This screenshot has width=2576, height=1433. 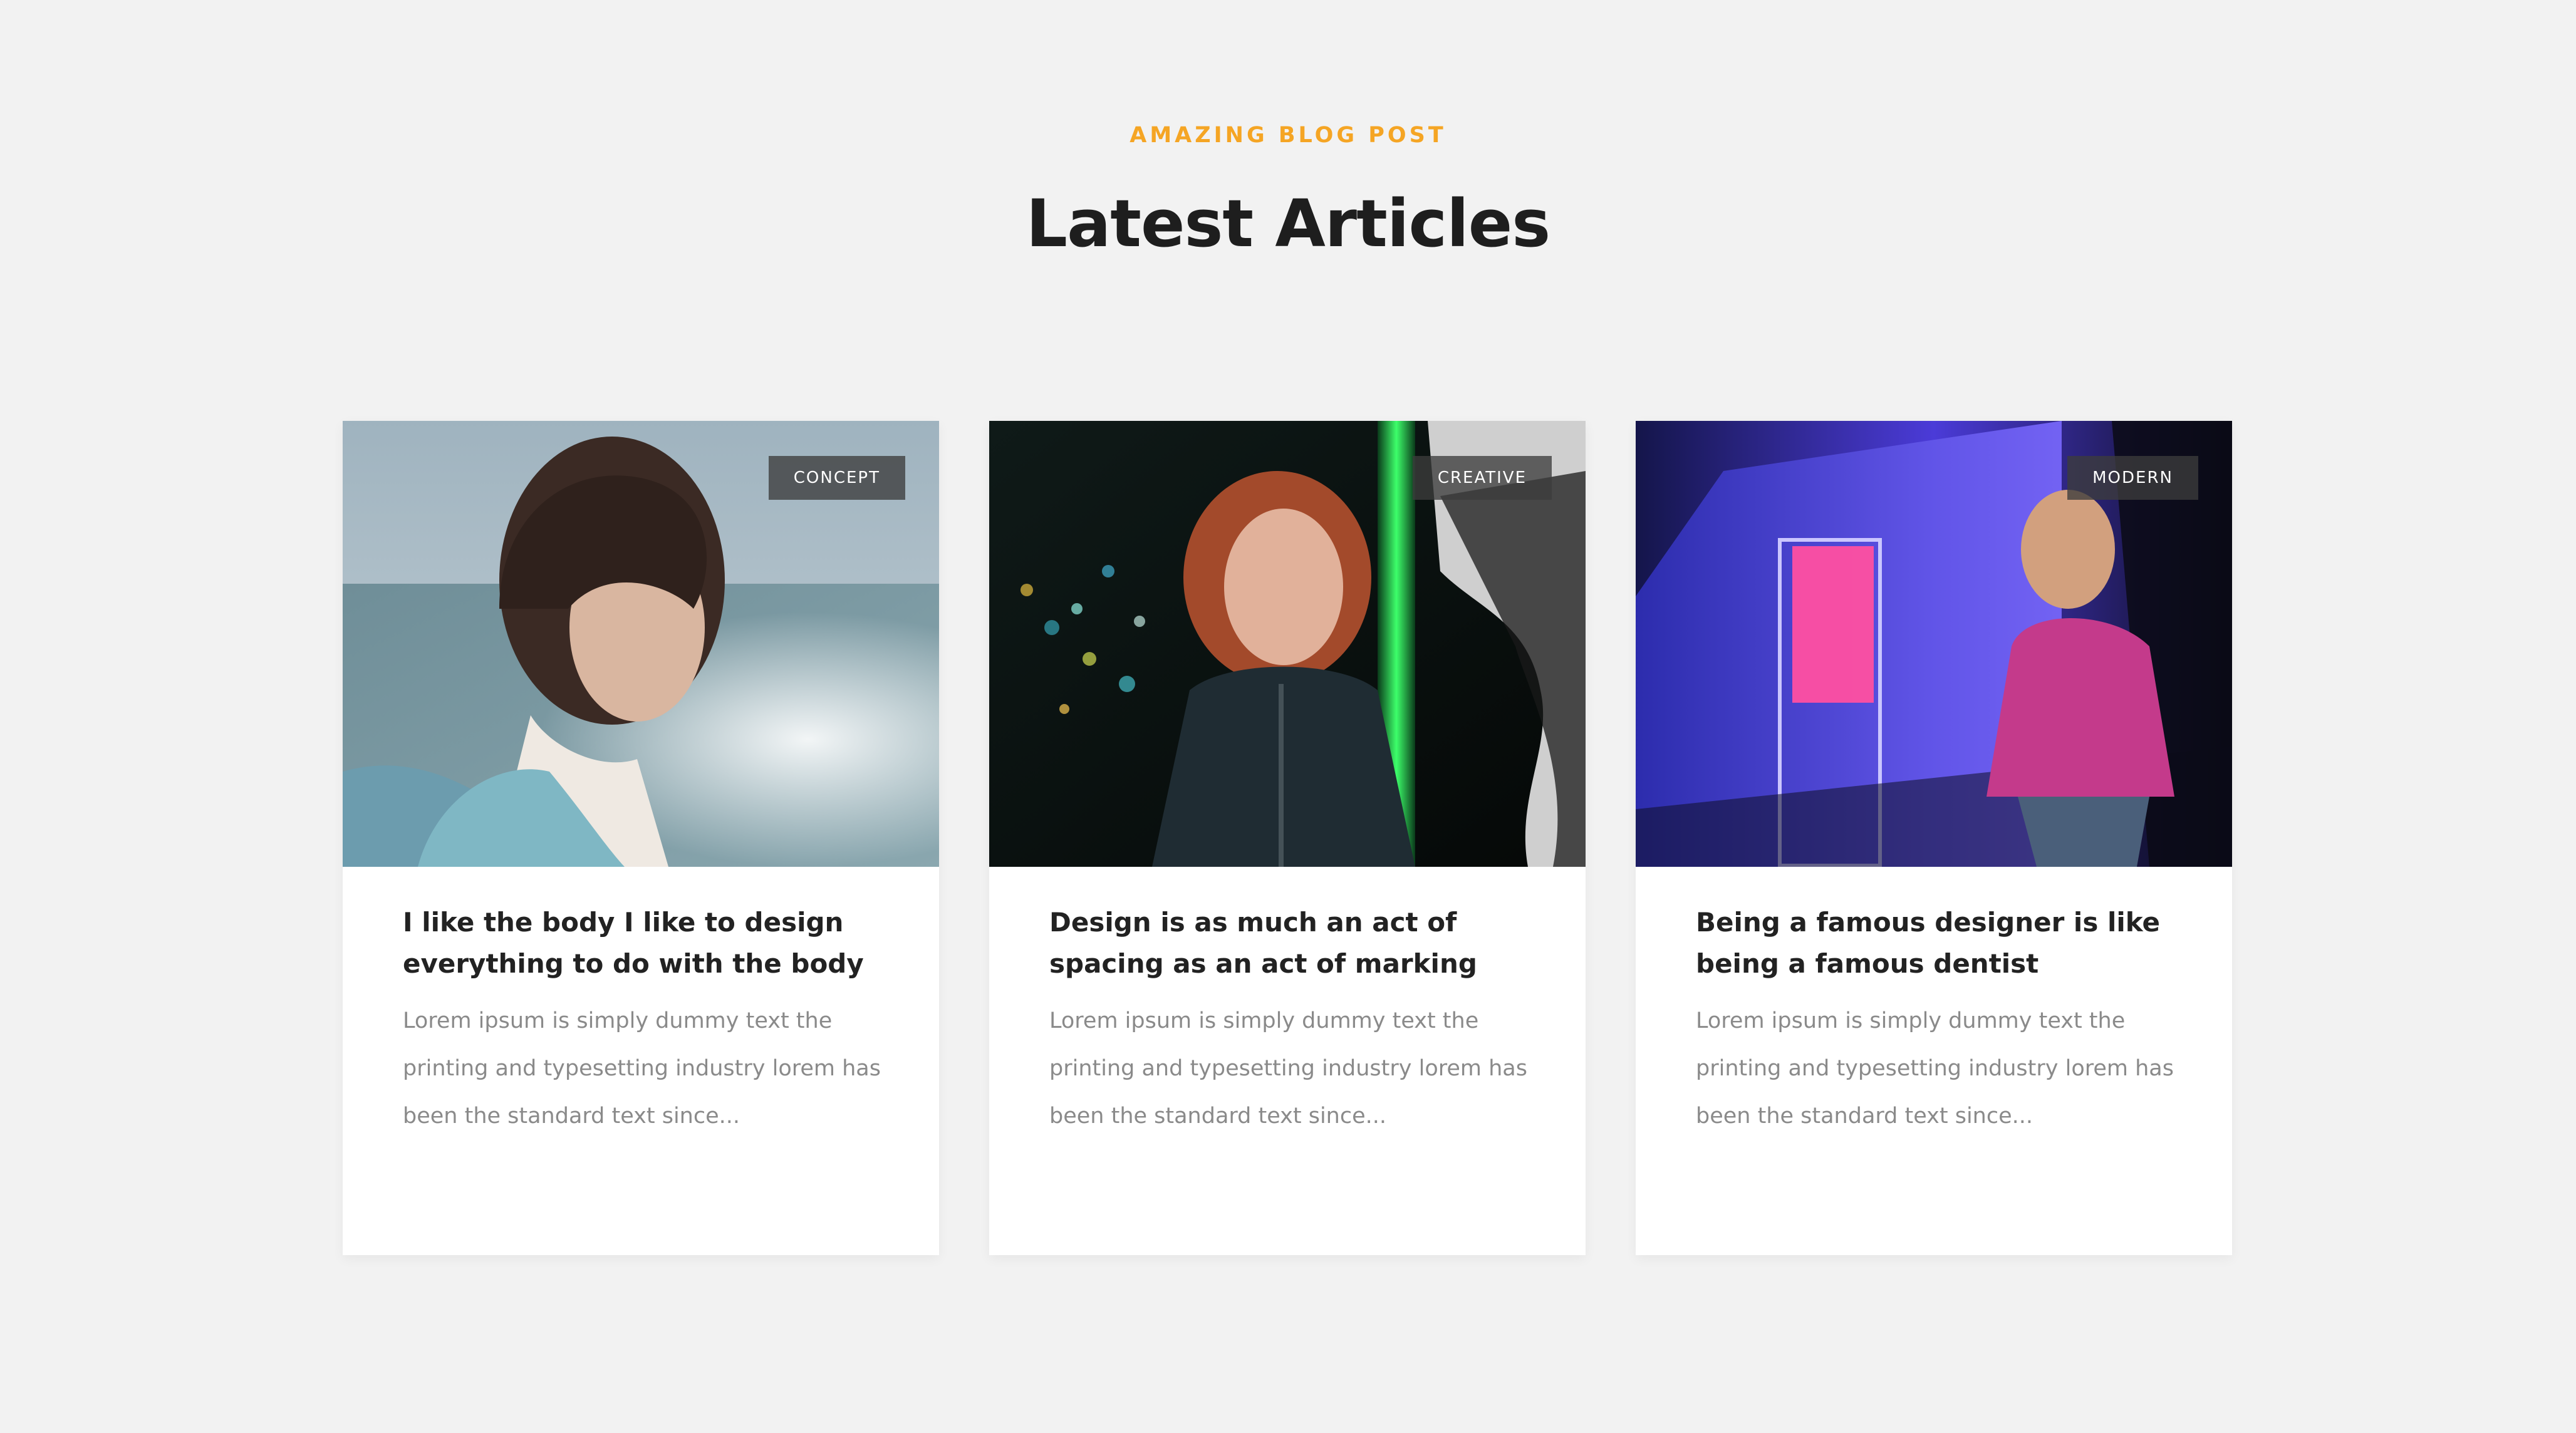 I want to click on category-tag: CONCEPT, so click(x=836, y=478).